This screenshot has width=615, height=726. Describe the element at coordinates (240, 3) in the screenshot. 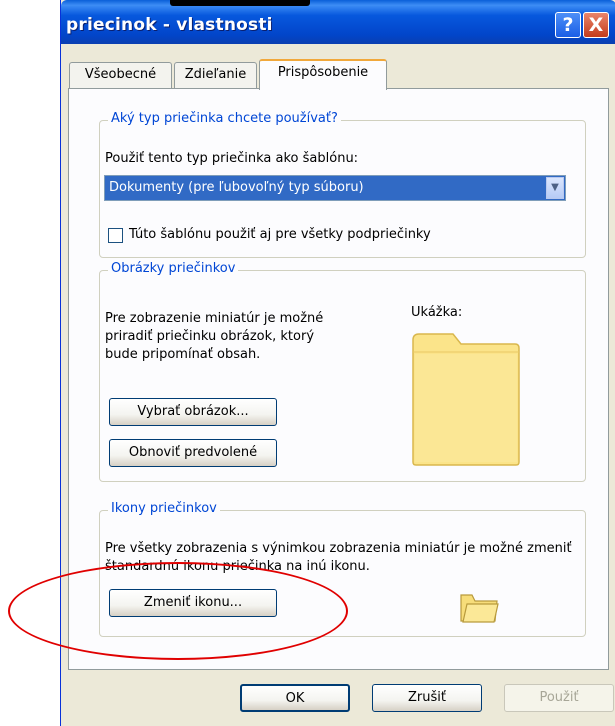

I see `top-edge-artifact` at that location.